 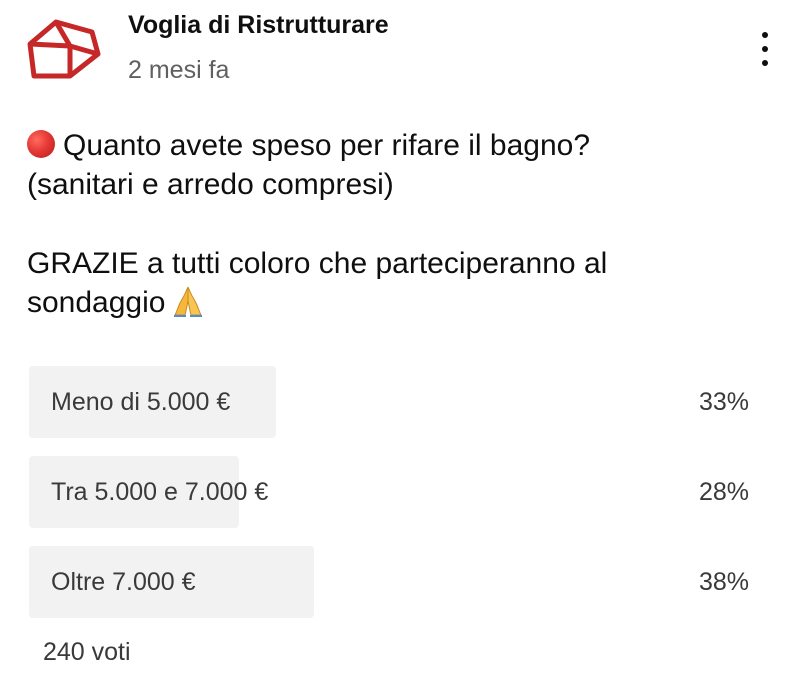 I want to click on poll-option-label: Oltre 7.000 €, so click(x=123, y=582).